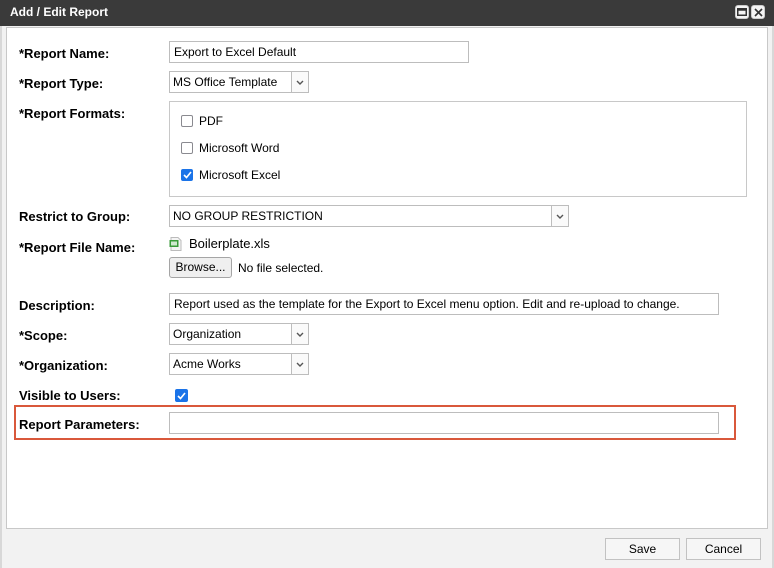 Image resolution: width=774 pixels, height=568 pixels. What do you see at coordinates (207, 334) in the screenshot?
I see `scope-value: Organization` at bounding box center [207, 334].